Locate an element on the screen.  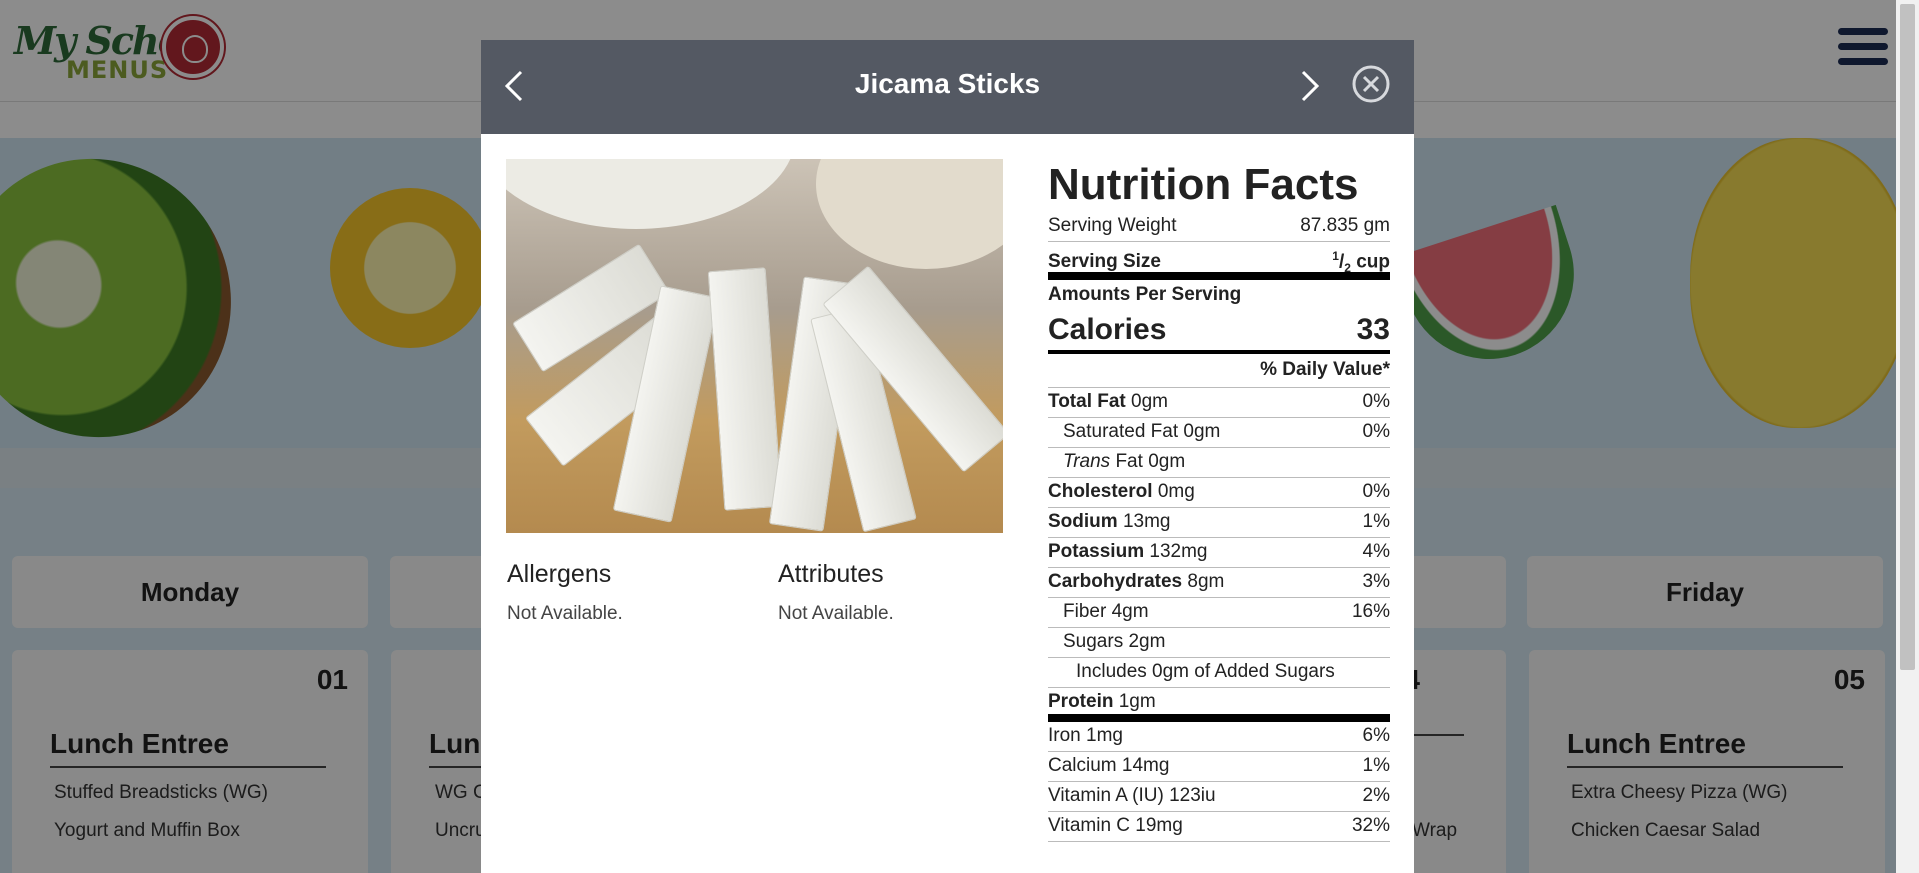
serving-weight-label: Serving Weight is located at coordinates (1112, 225).